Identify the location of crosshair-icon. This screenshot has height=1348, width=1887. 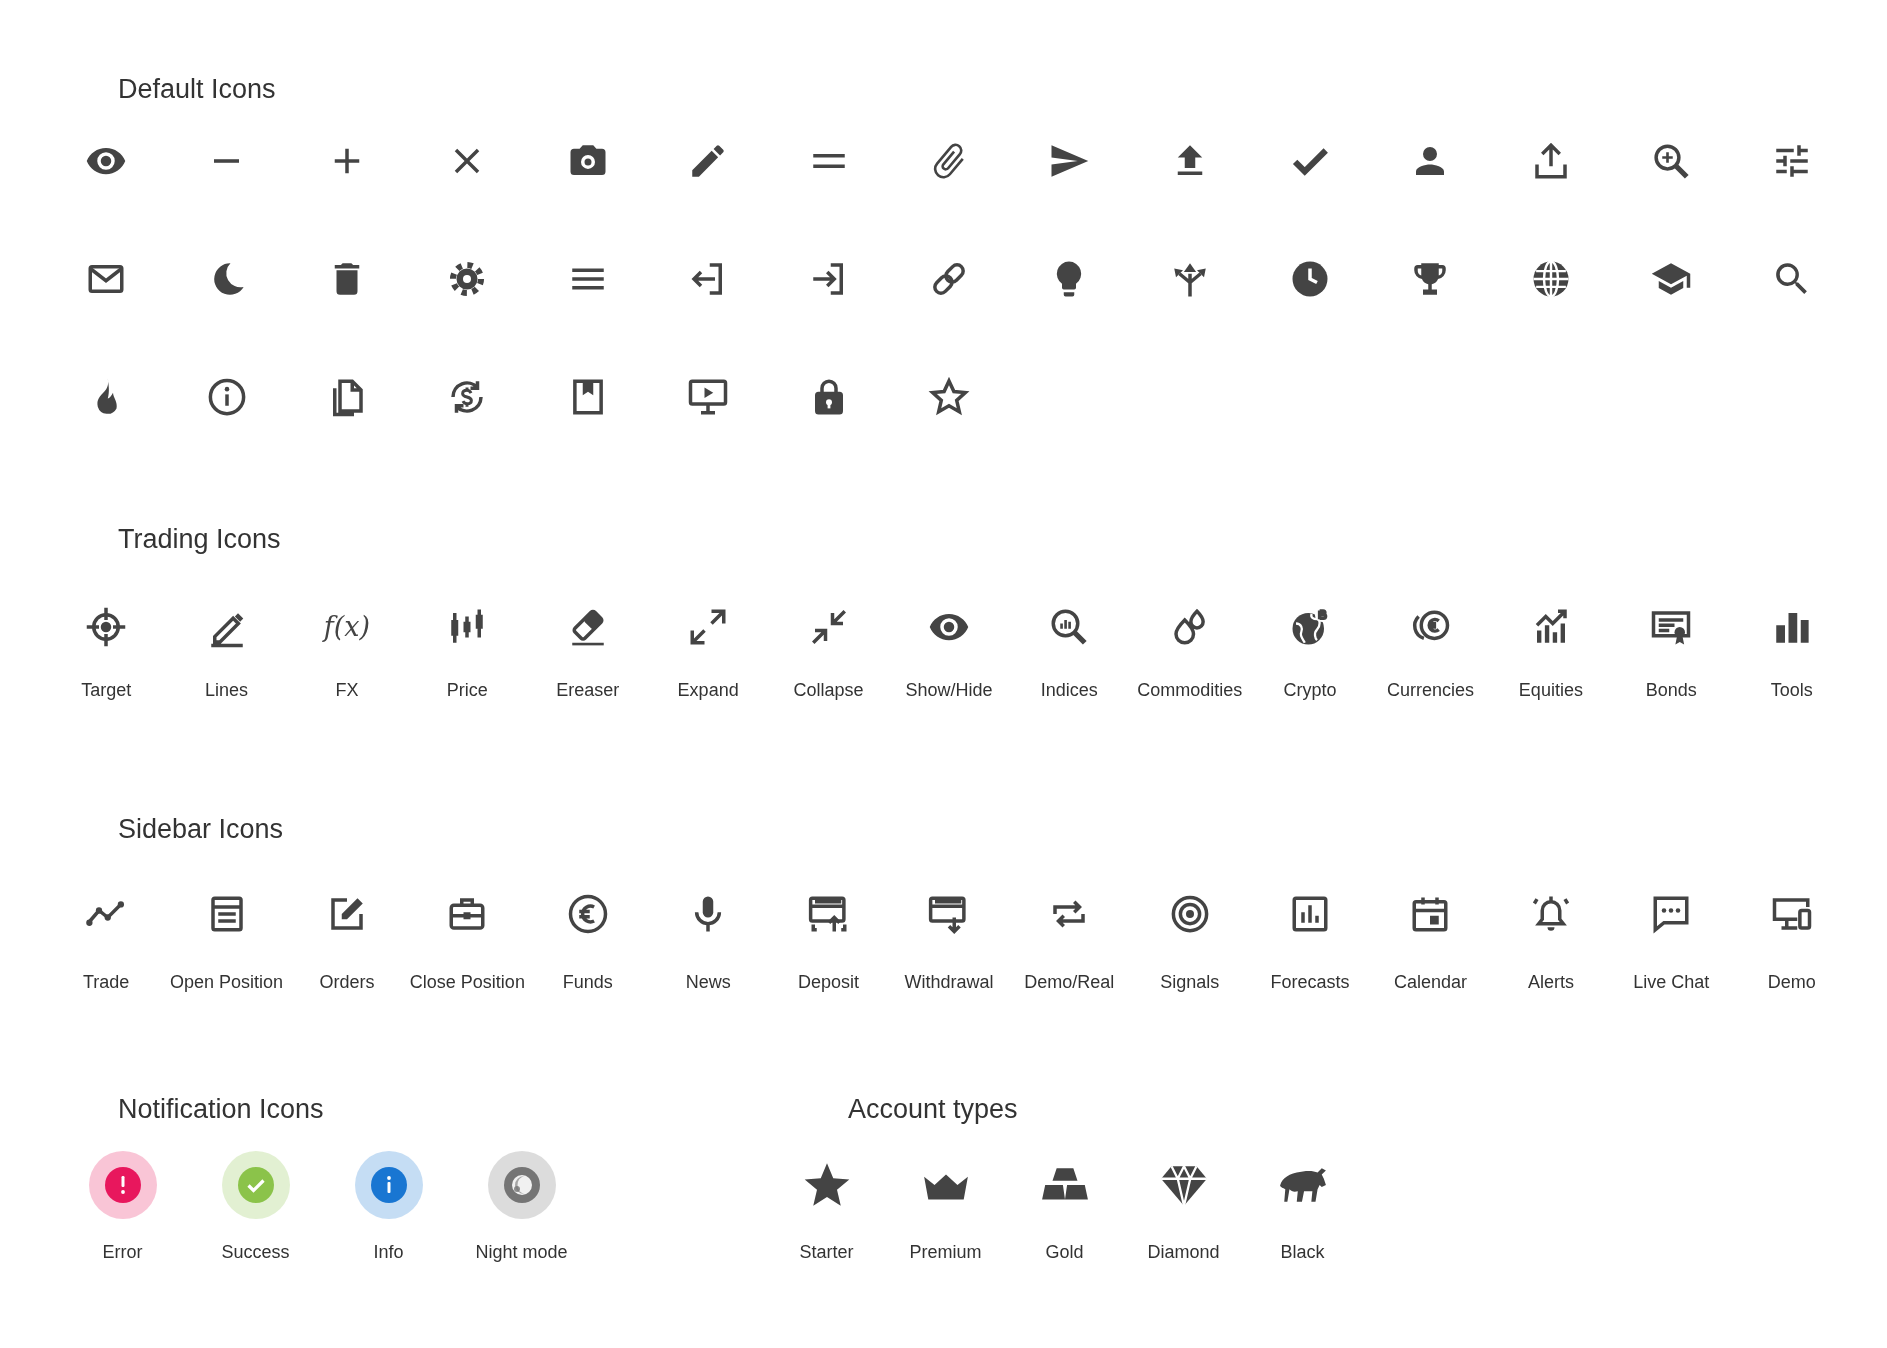
(106, 627).